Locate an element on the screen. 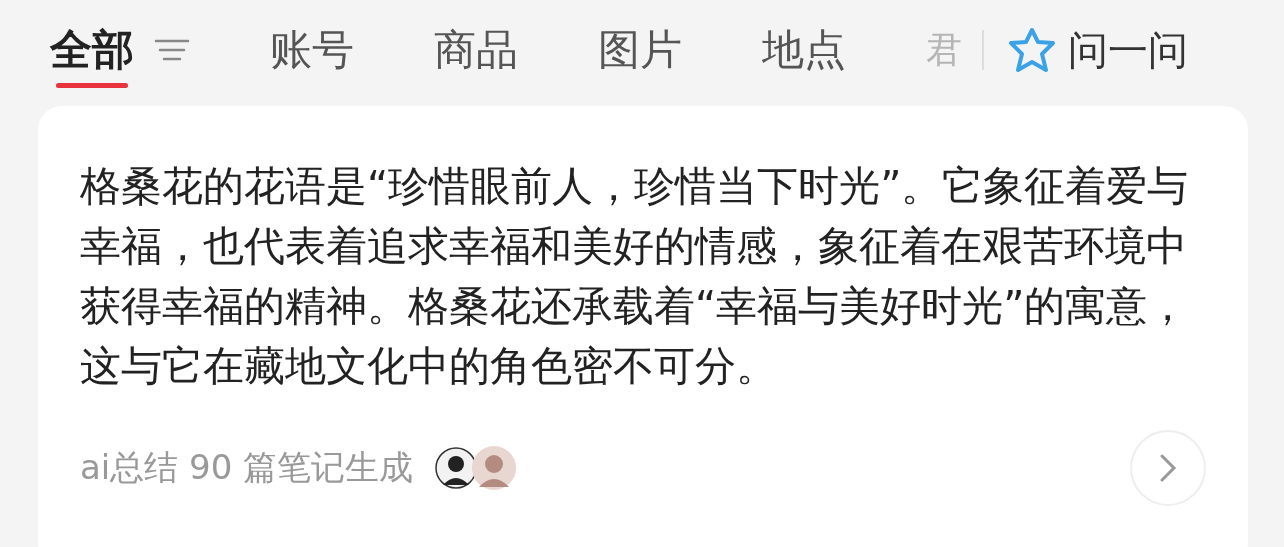 The width and height of the screenshot is (1284, 547). star-icon is located at coordinates (1032, 50).